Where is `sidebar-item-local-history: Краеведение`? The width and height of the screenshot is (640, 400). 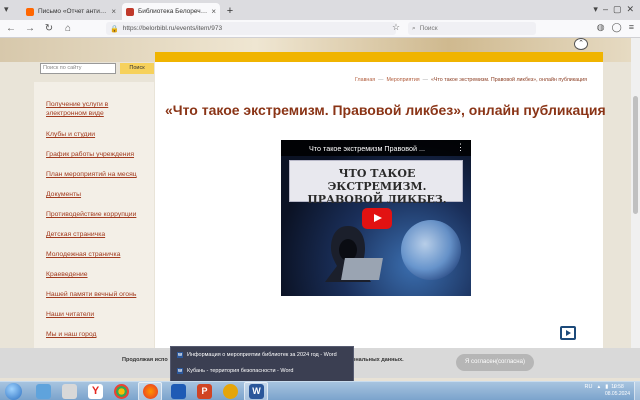
sidebar-item-local-history: Краеведение is located at coordinates (98, 274).